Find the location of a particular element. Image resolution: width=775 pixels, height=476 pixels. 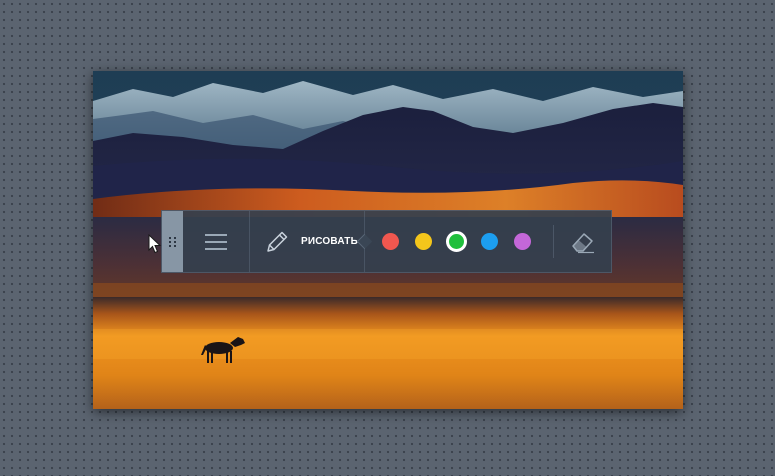

draw-button: РИСОВАТЬ is located at coordinates (311, 241).